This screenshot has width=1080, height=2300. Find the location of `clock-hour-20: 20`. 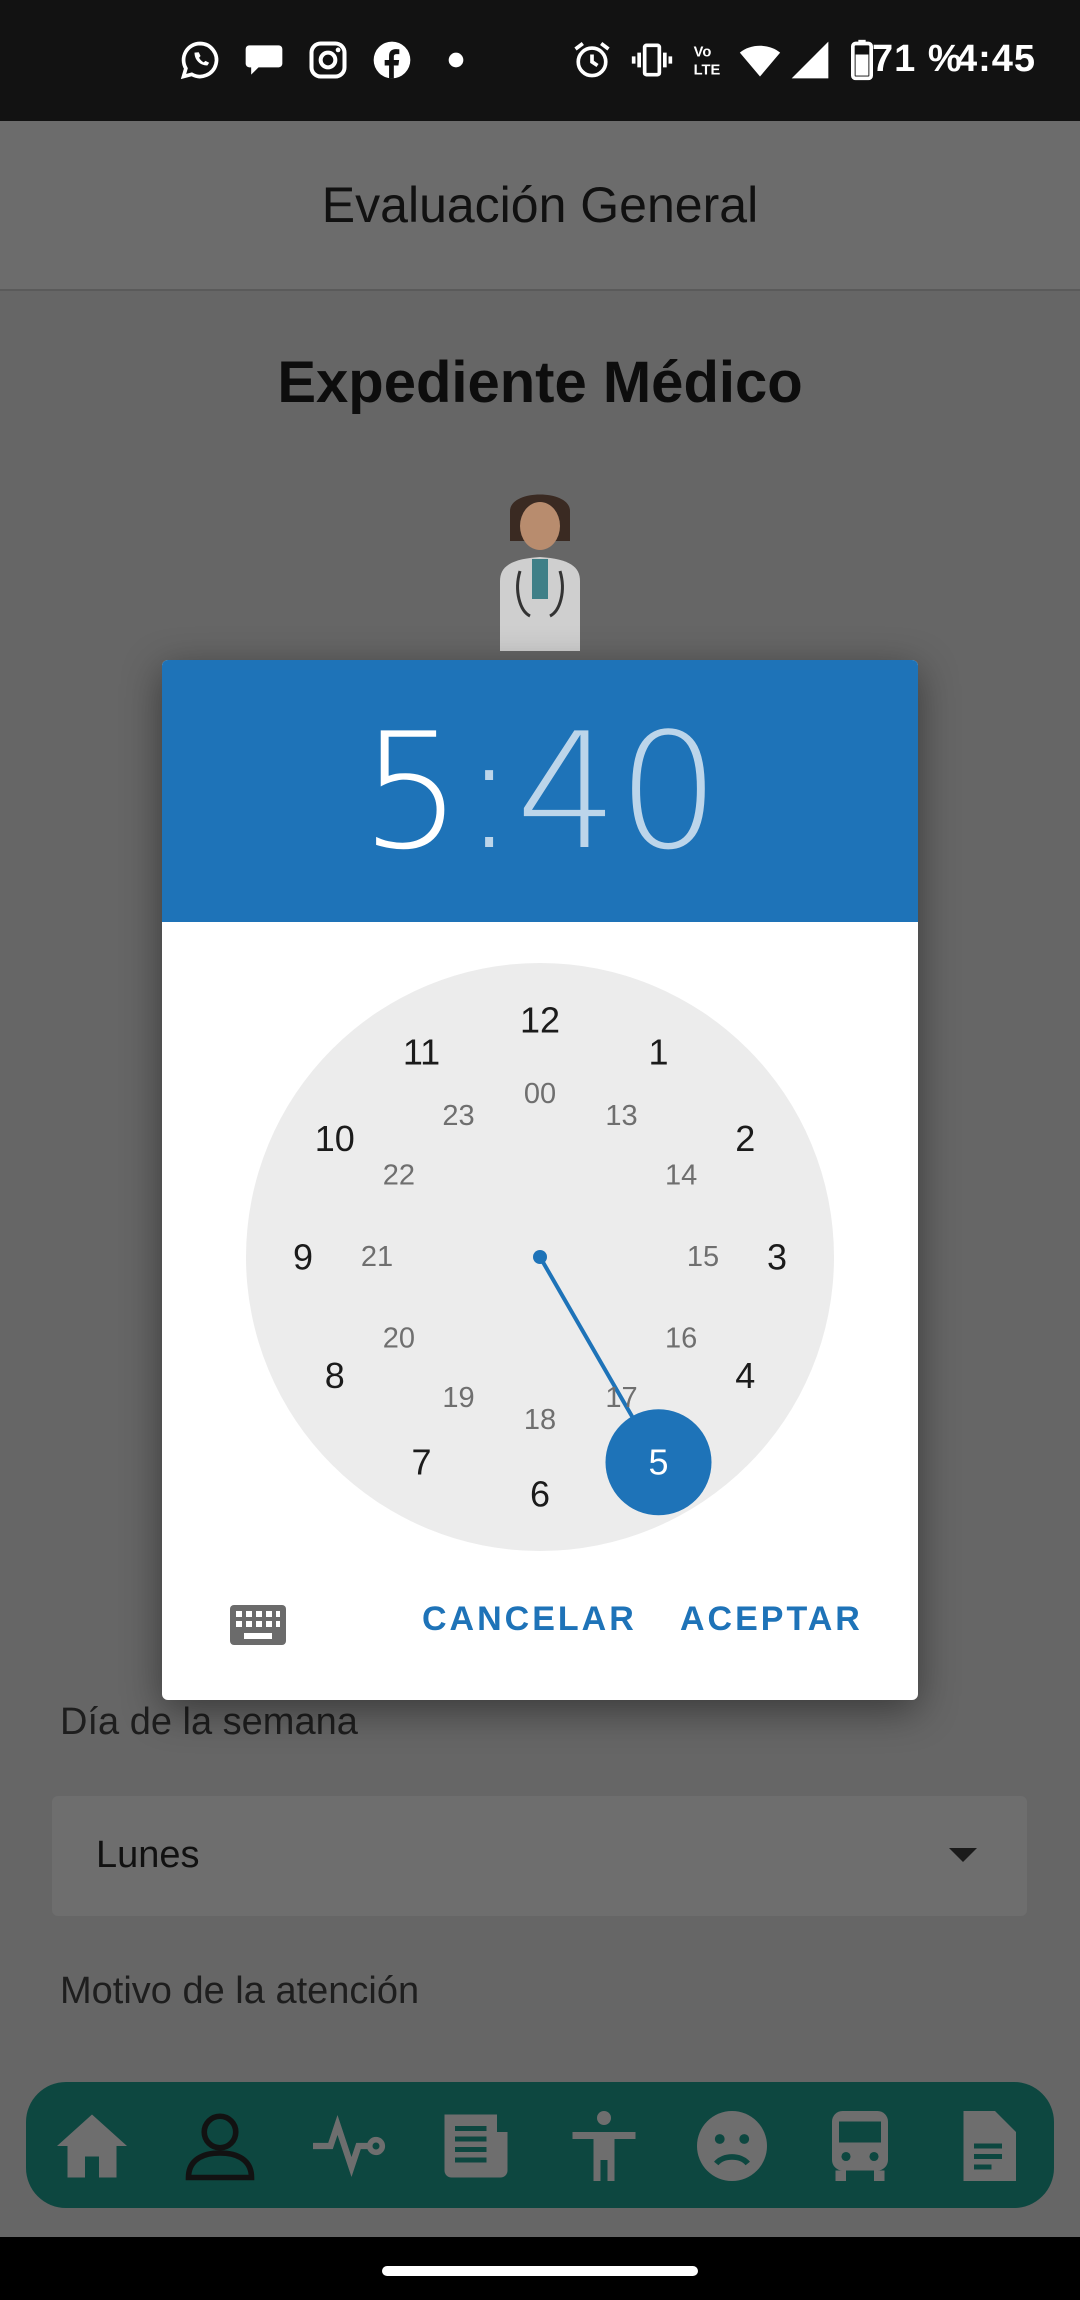

clock-hour-20: 20 is located at coordinates (399, 1339).